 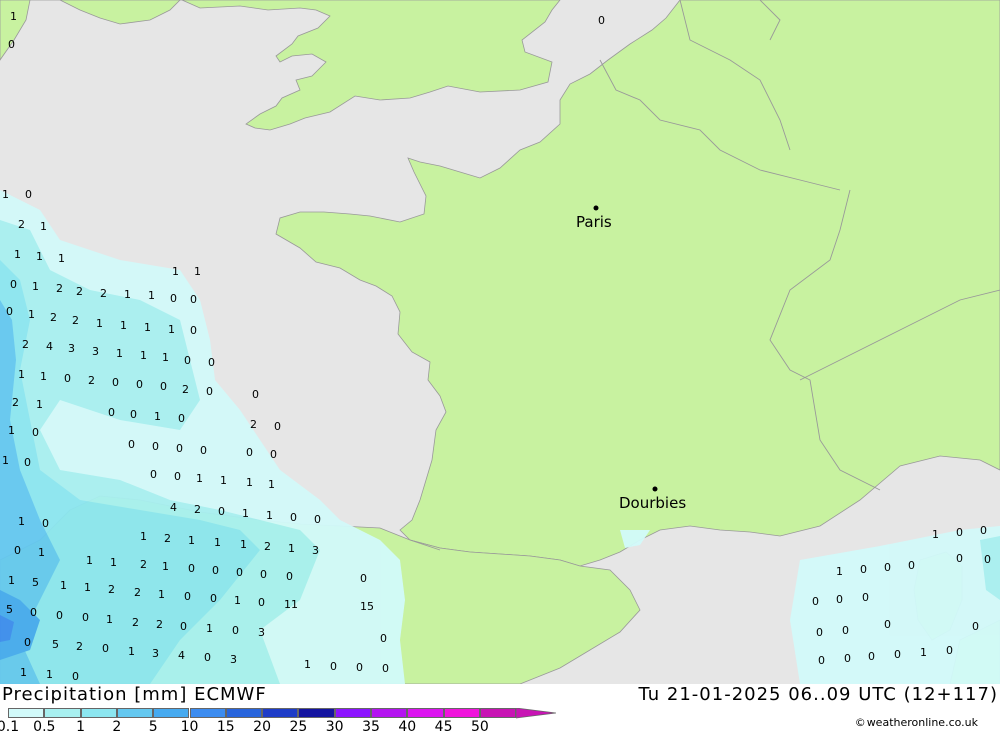 What do you see at coordinates (134, 694) in the screenshot?
I see `map-title: Precipitation [mm] ECMWF` at bounding box center [134, 694].